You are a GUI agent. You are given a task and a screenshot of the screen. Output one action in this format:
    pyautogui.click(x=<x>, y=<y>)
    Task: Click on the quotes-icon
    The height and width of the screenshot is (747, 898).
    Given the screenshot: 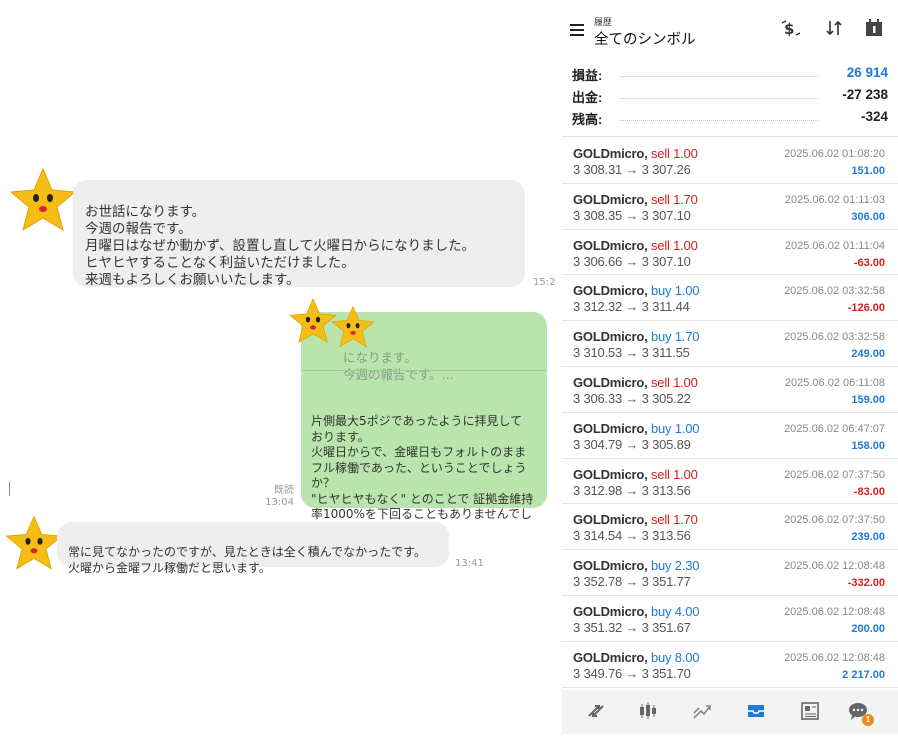 What is the action you would take?
    pyautogui.click(x=596, y=712)
    